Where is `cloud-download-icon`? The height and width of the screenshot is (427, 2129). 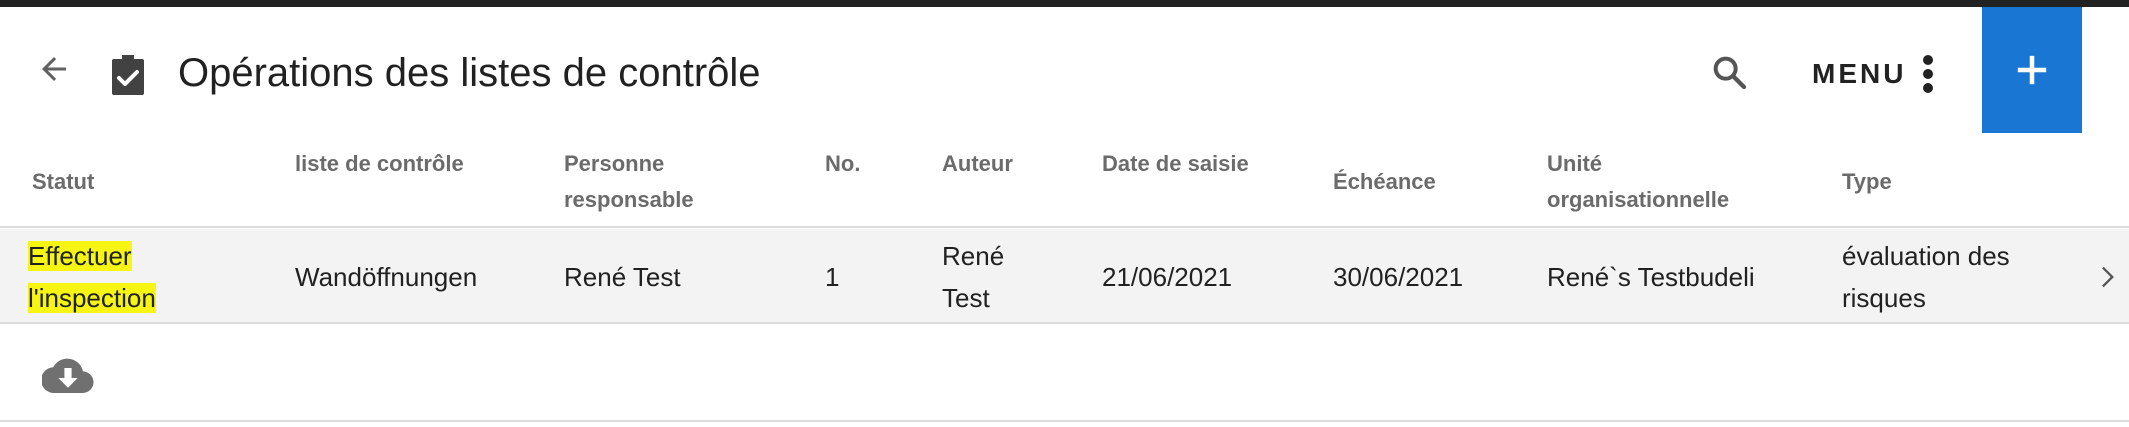 cloud-download-icon is located at coordinates (68, 375).